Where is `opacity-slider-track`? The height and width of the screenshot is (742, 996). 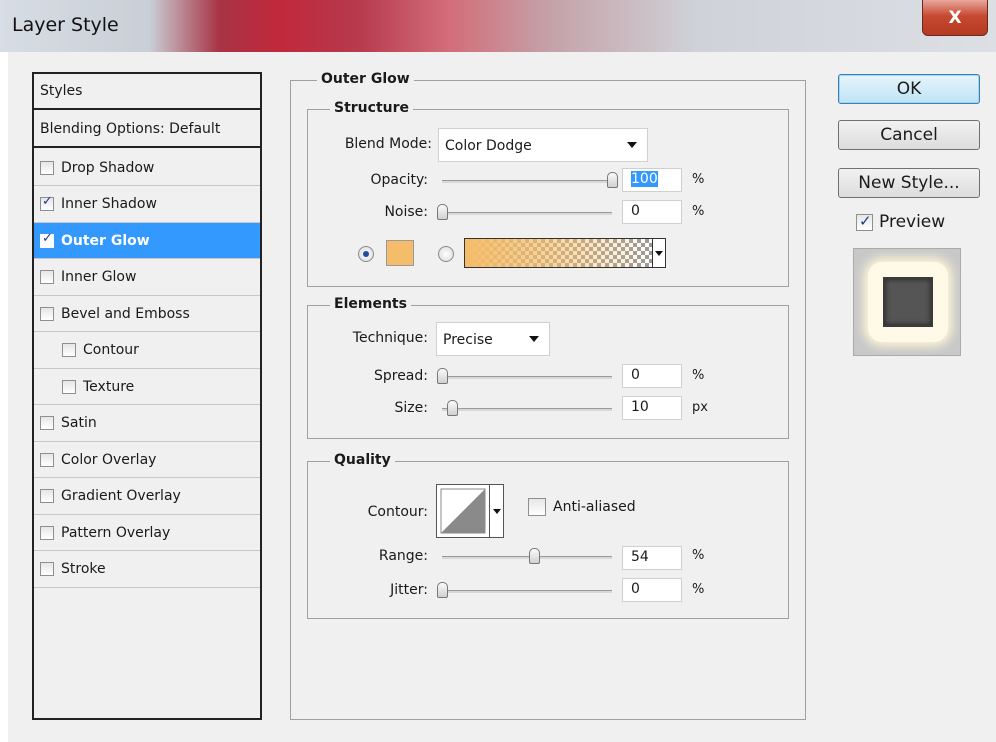
opacity-slider-track is located at coordinates (527, 181).